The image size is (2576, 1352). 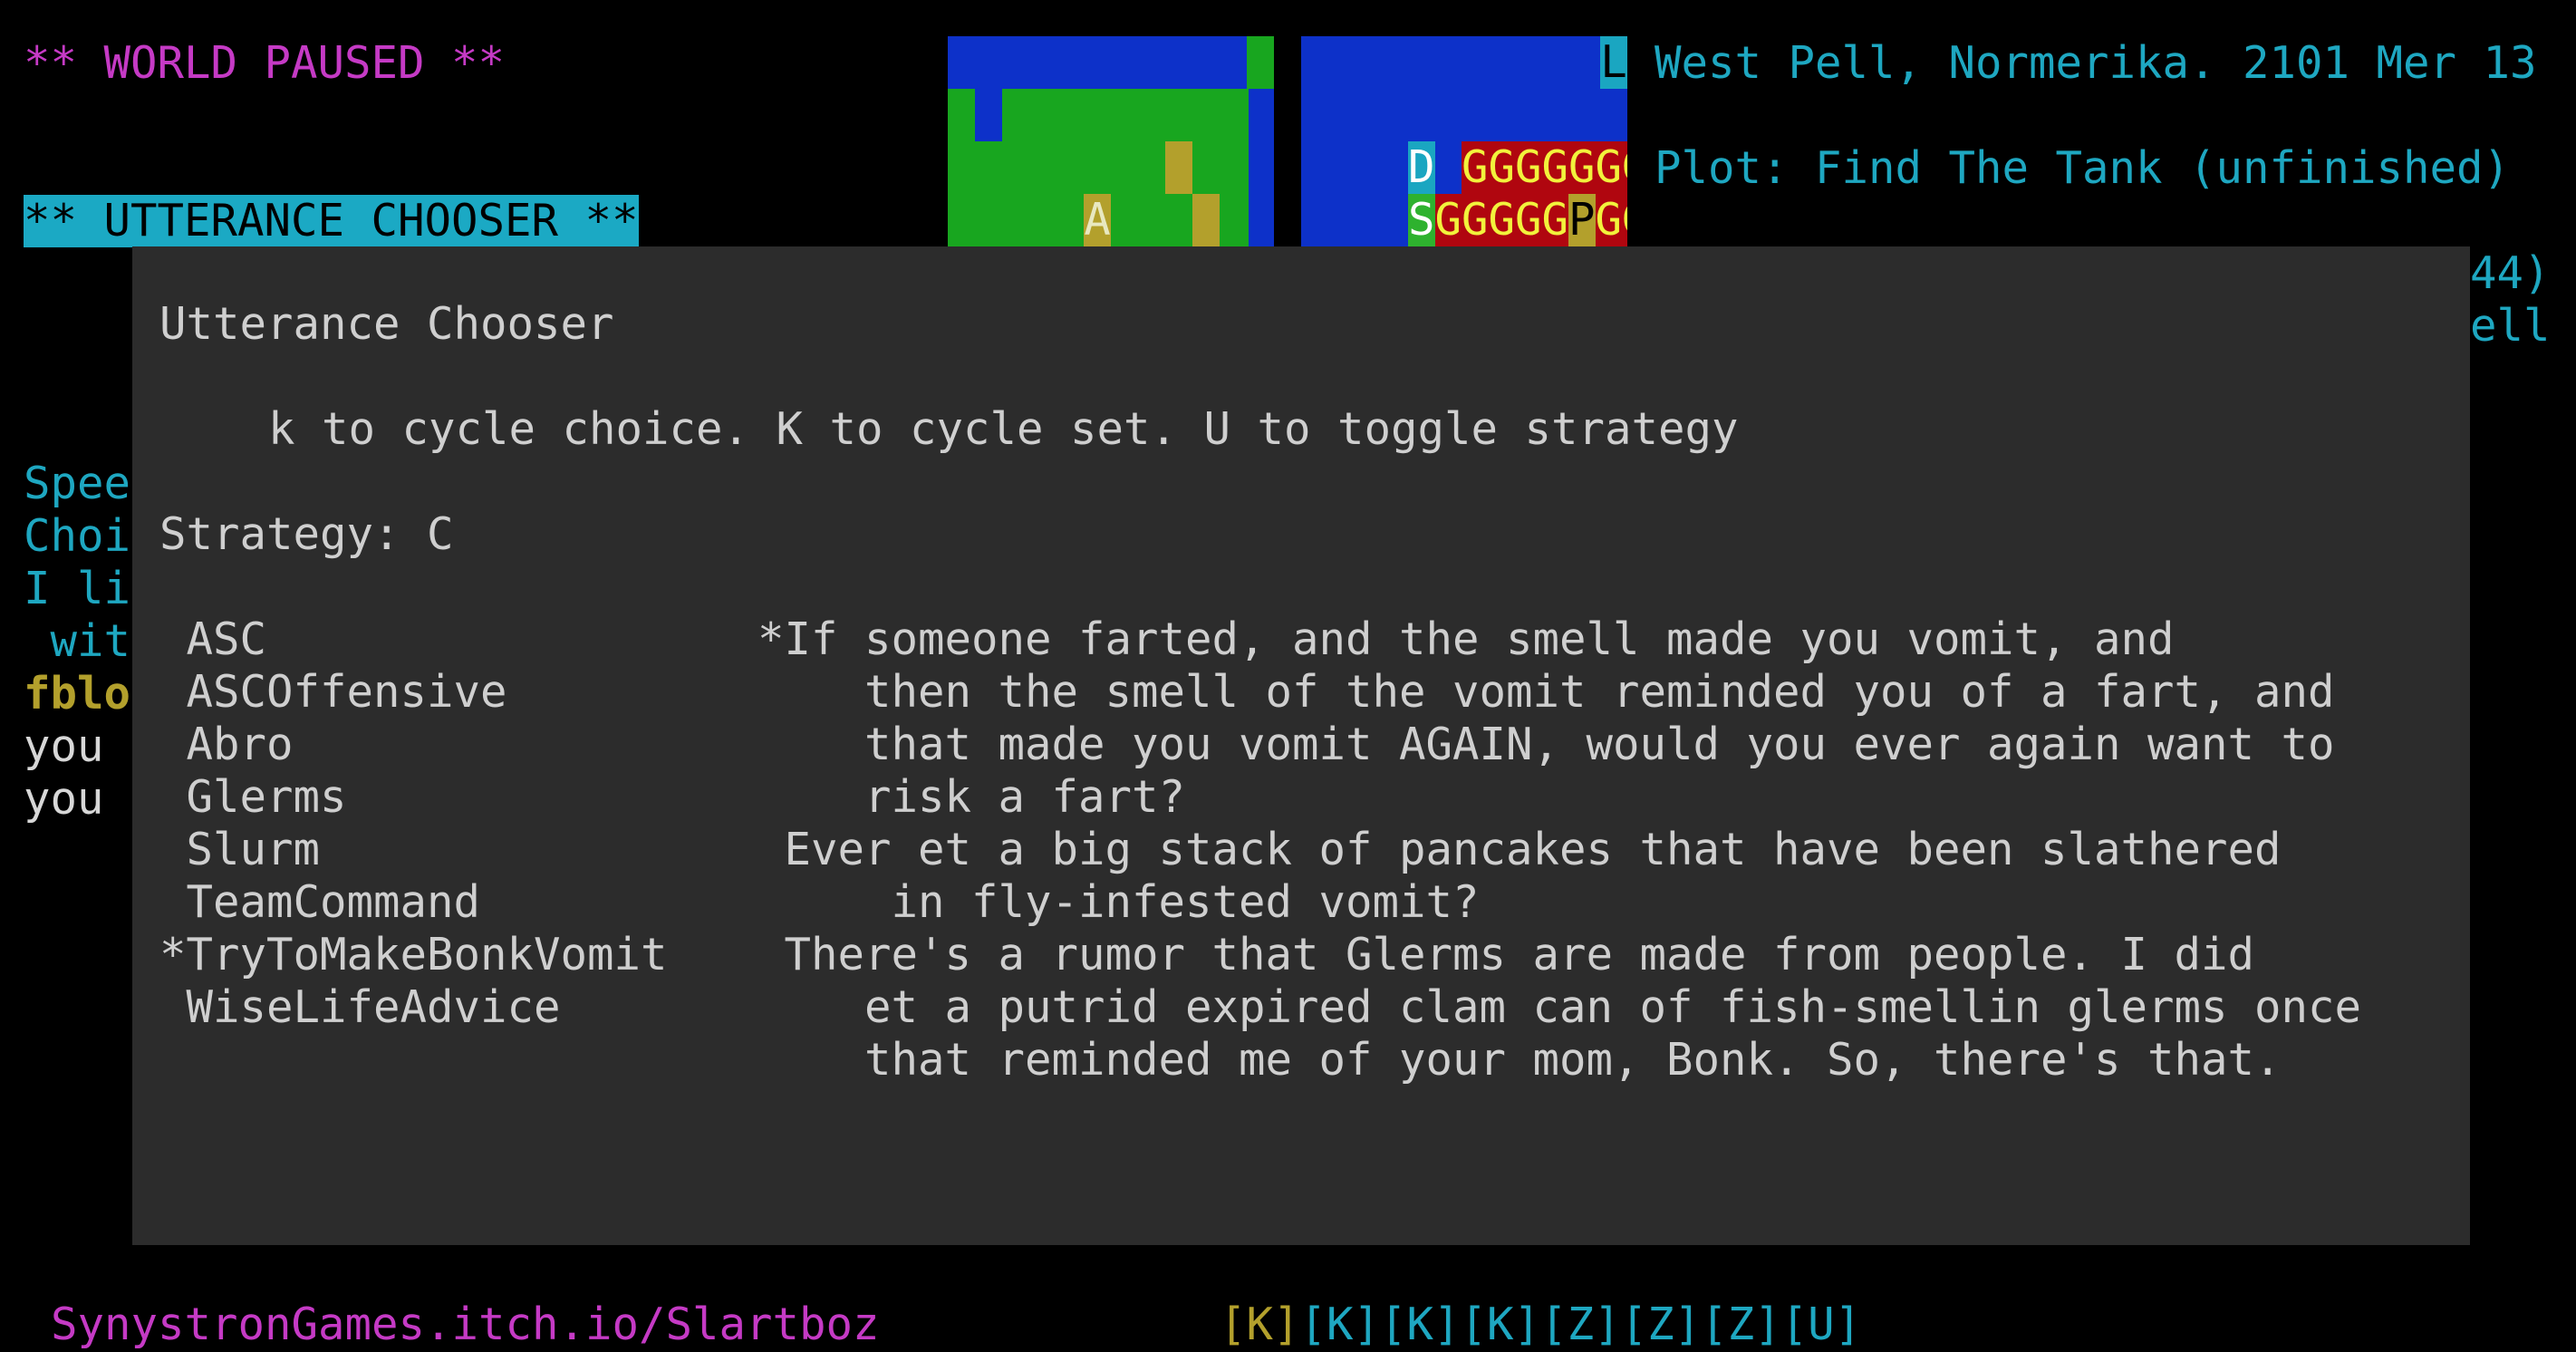 I want to click on bg-line-5: fblo, so click(x=77, y=693).